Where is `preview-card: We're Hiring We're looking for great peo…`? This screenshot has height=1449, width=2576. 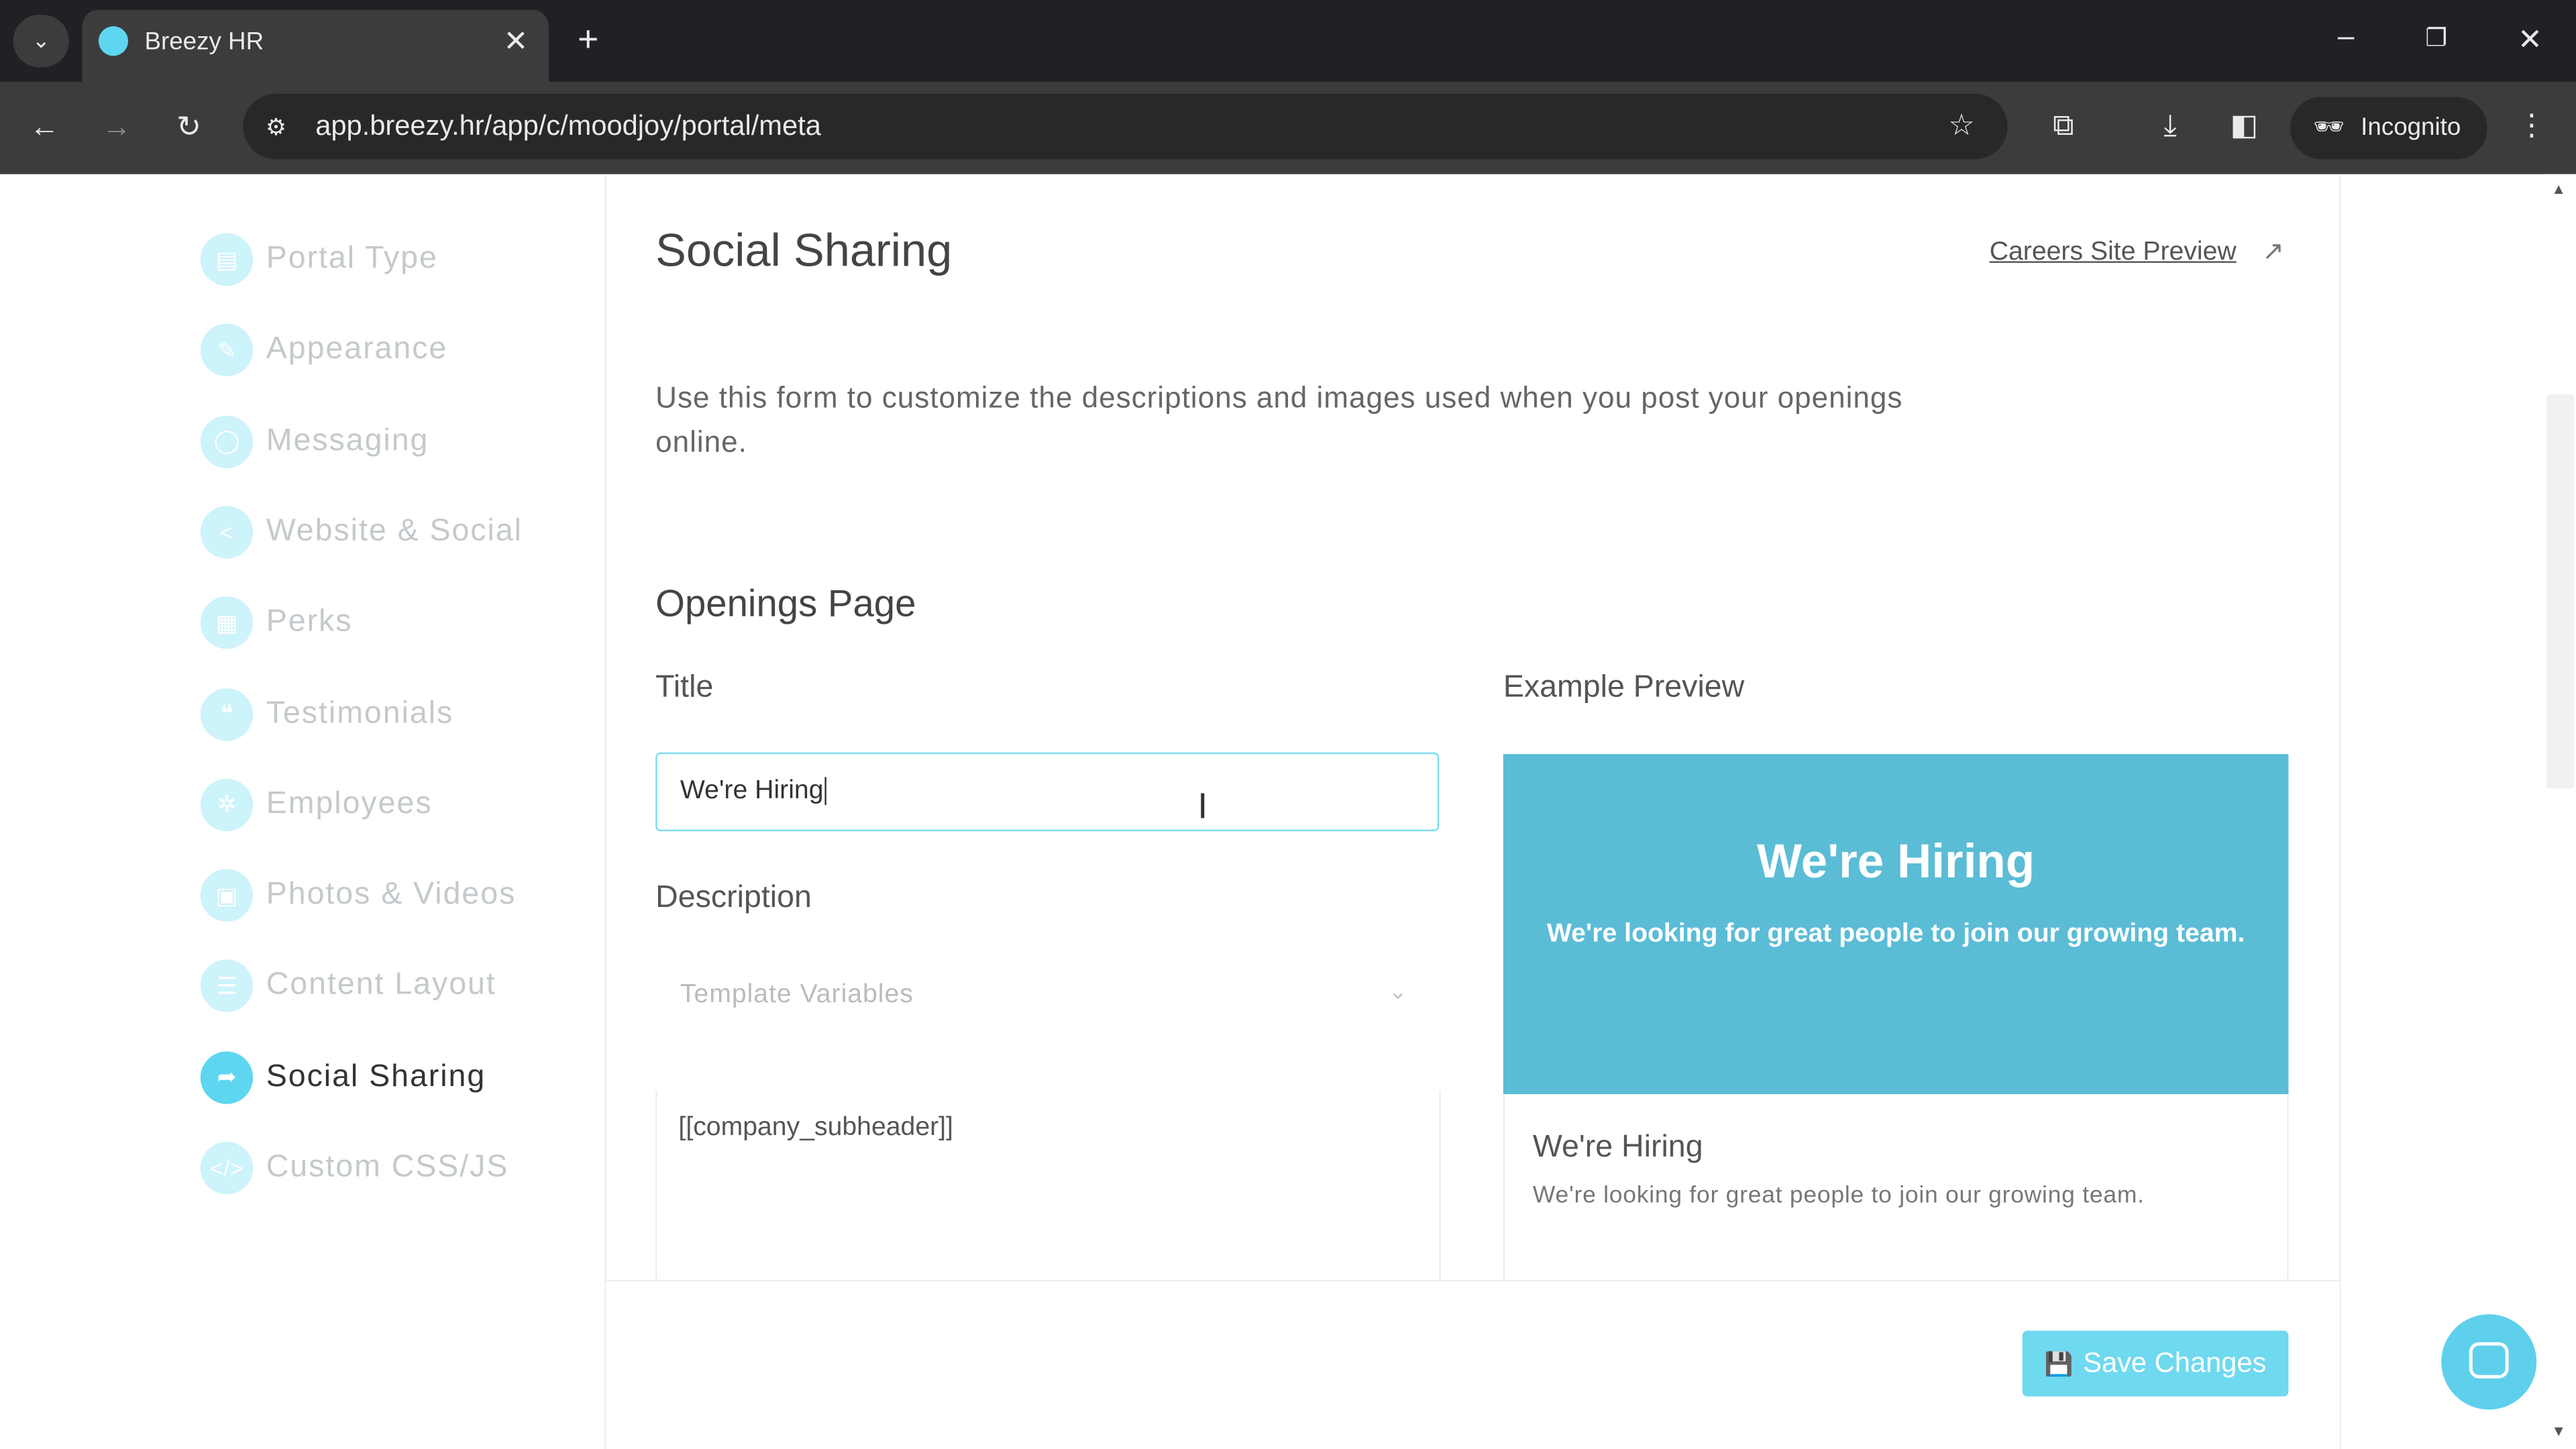 preview-card: We're Hiring We're looking for great peo… is located at coordinates (1896, 1188).